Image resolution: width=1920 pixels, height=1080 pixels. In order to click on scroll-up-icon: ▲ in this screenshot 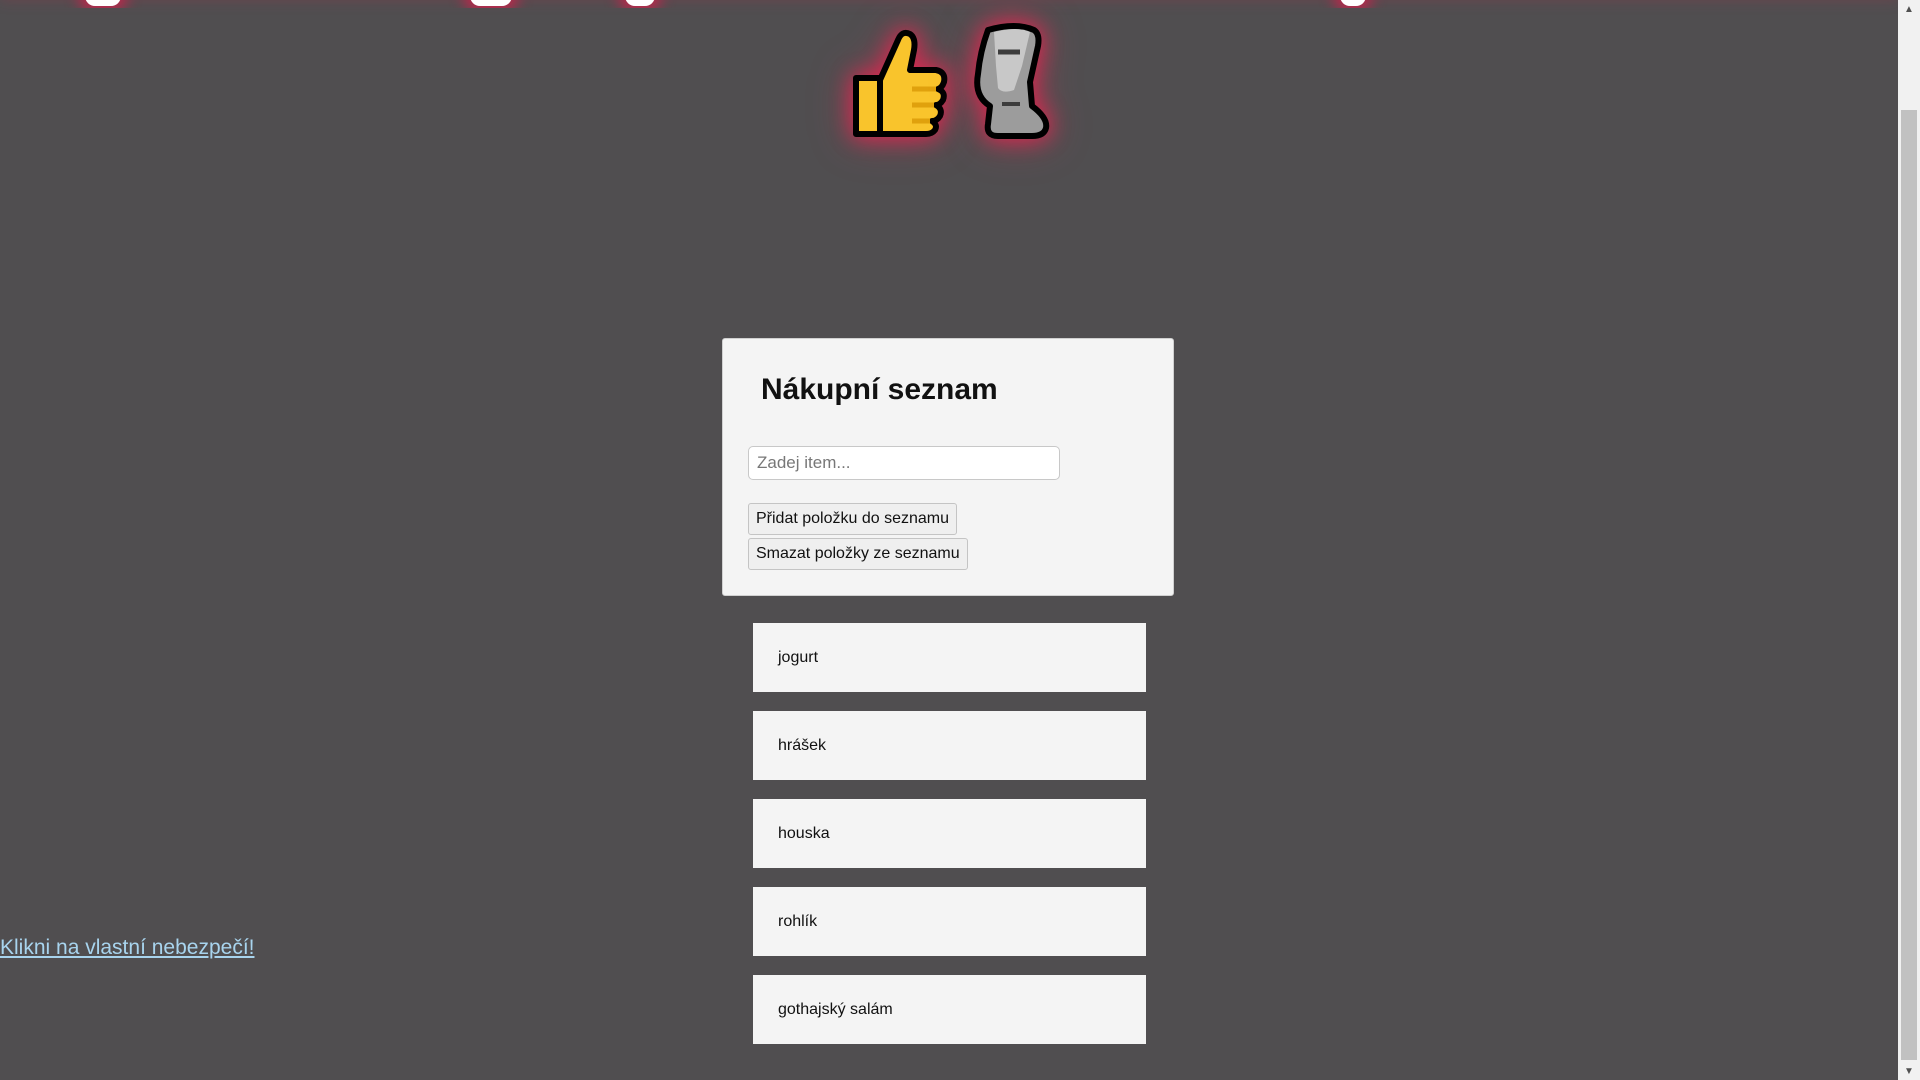, I will do `click(1909, 9)`.